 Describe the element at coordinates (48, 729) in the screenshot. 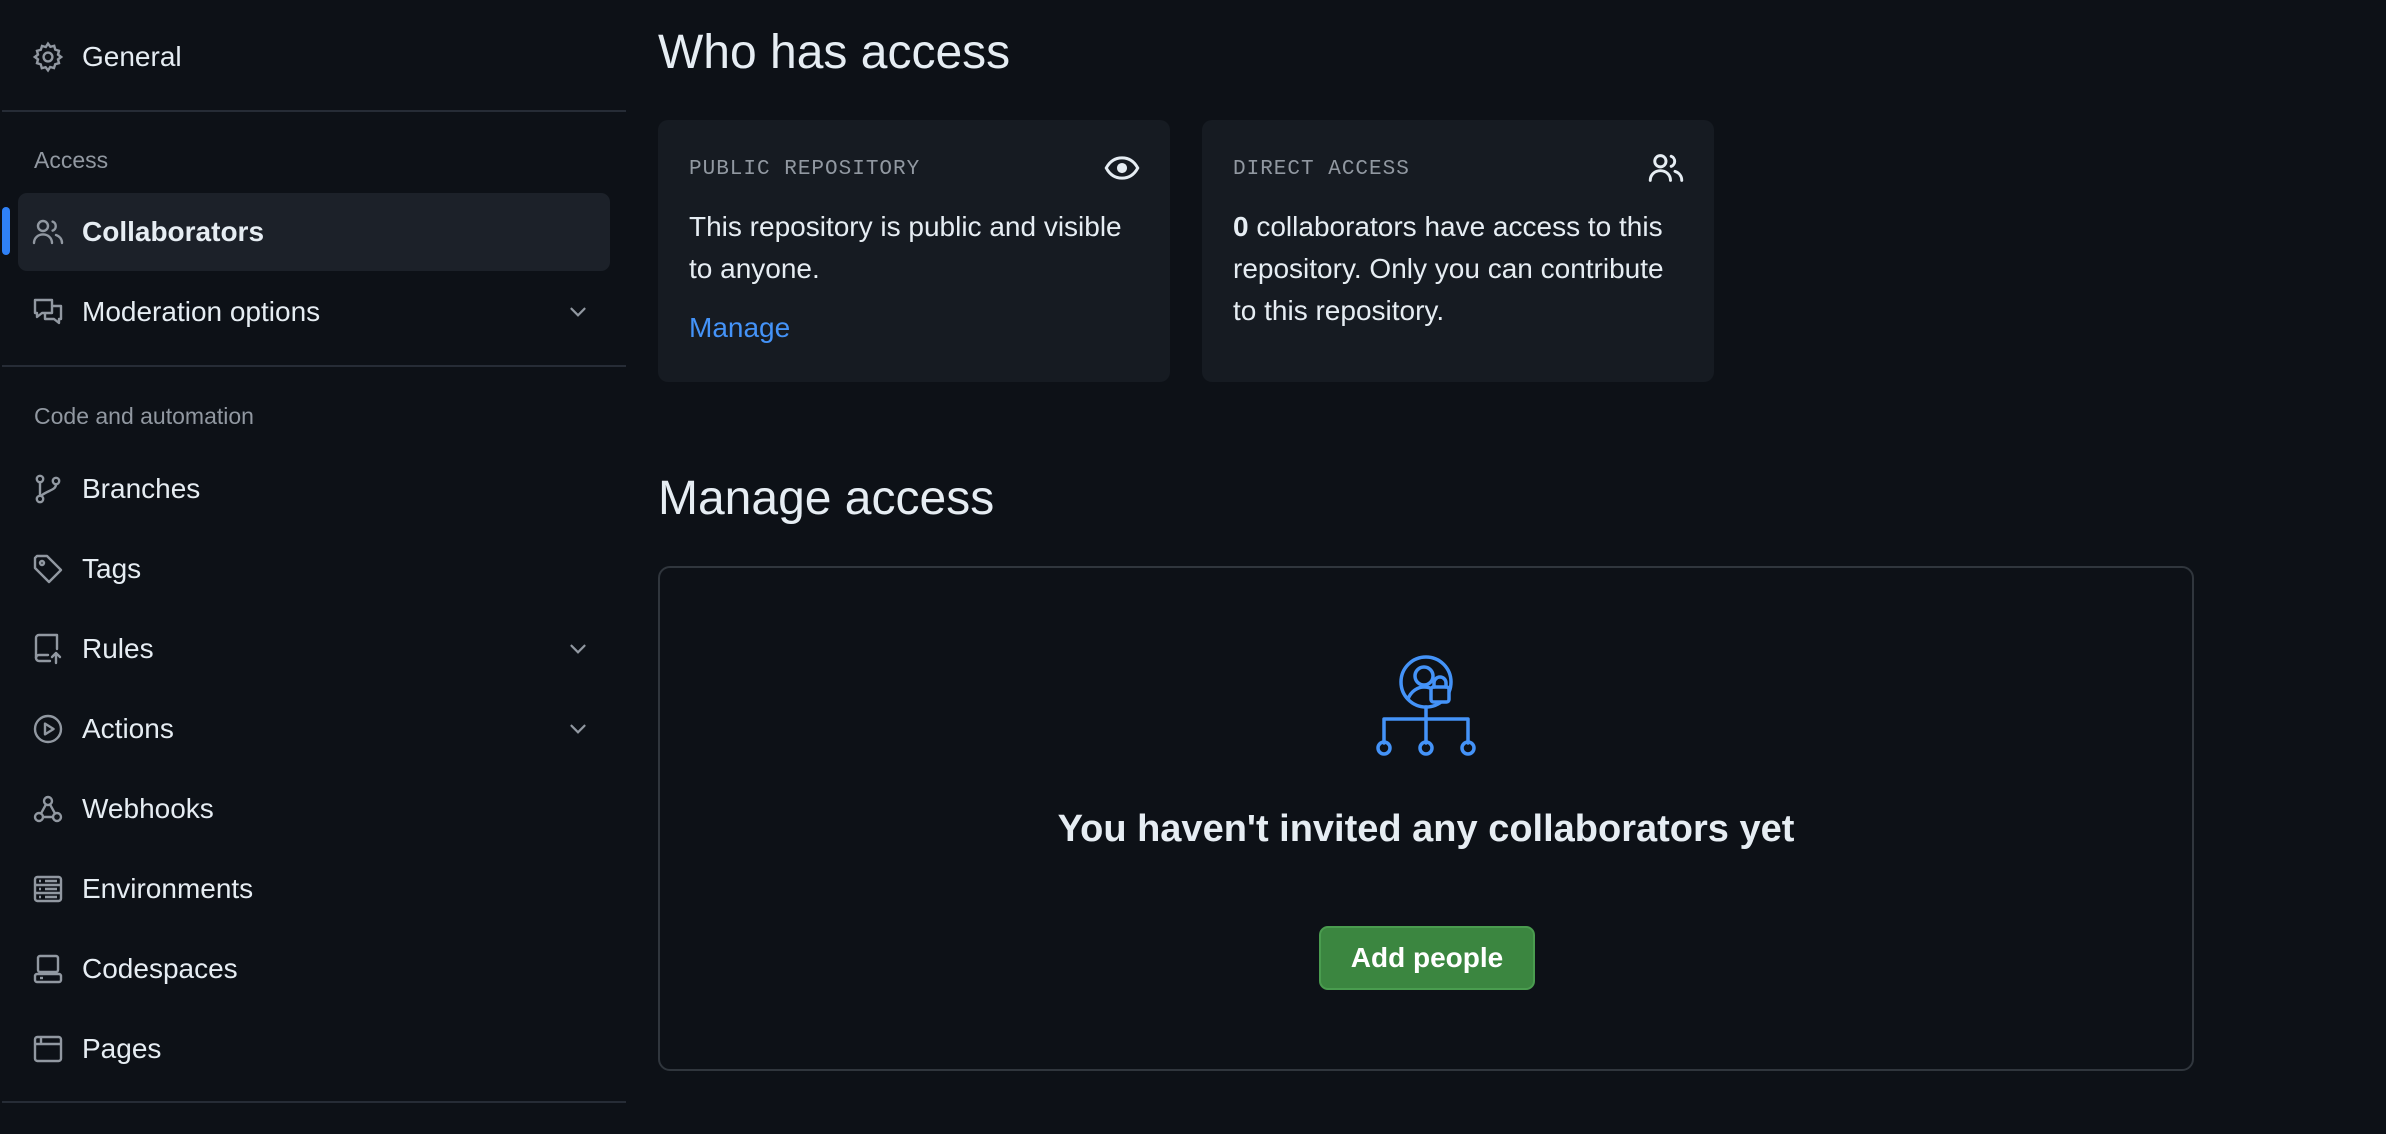

I see `play-icon` at that location.